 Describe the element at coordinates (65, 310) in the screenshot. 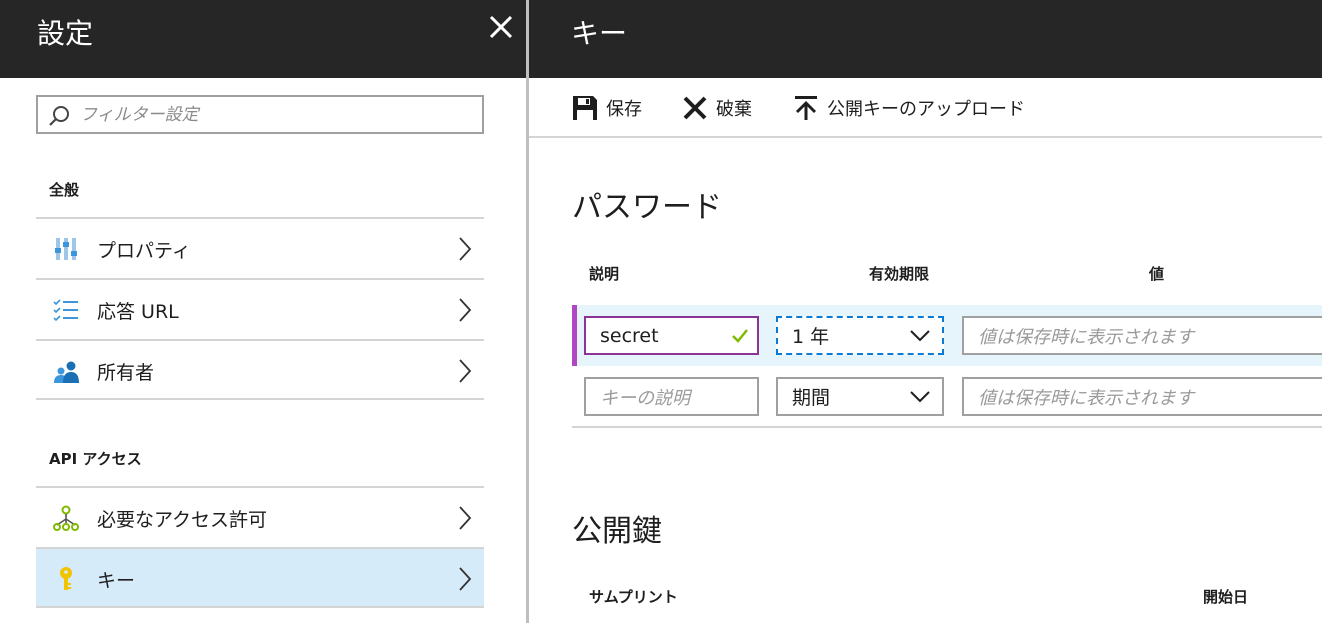

I see `checklist-icon` at that location.